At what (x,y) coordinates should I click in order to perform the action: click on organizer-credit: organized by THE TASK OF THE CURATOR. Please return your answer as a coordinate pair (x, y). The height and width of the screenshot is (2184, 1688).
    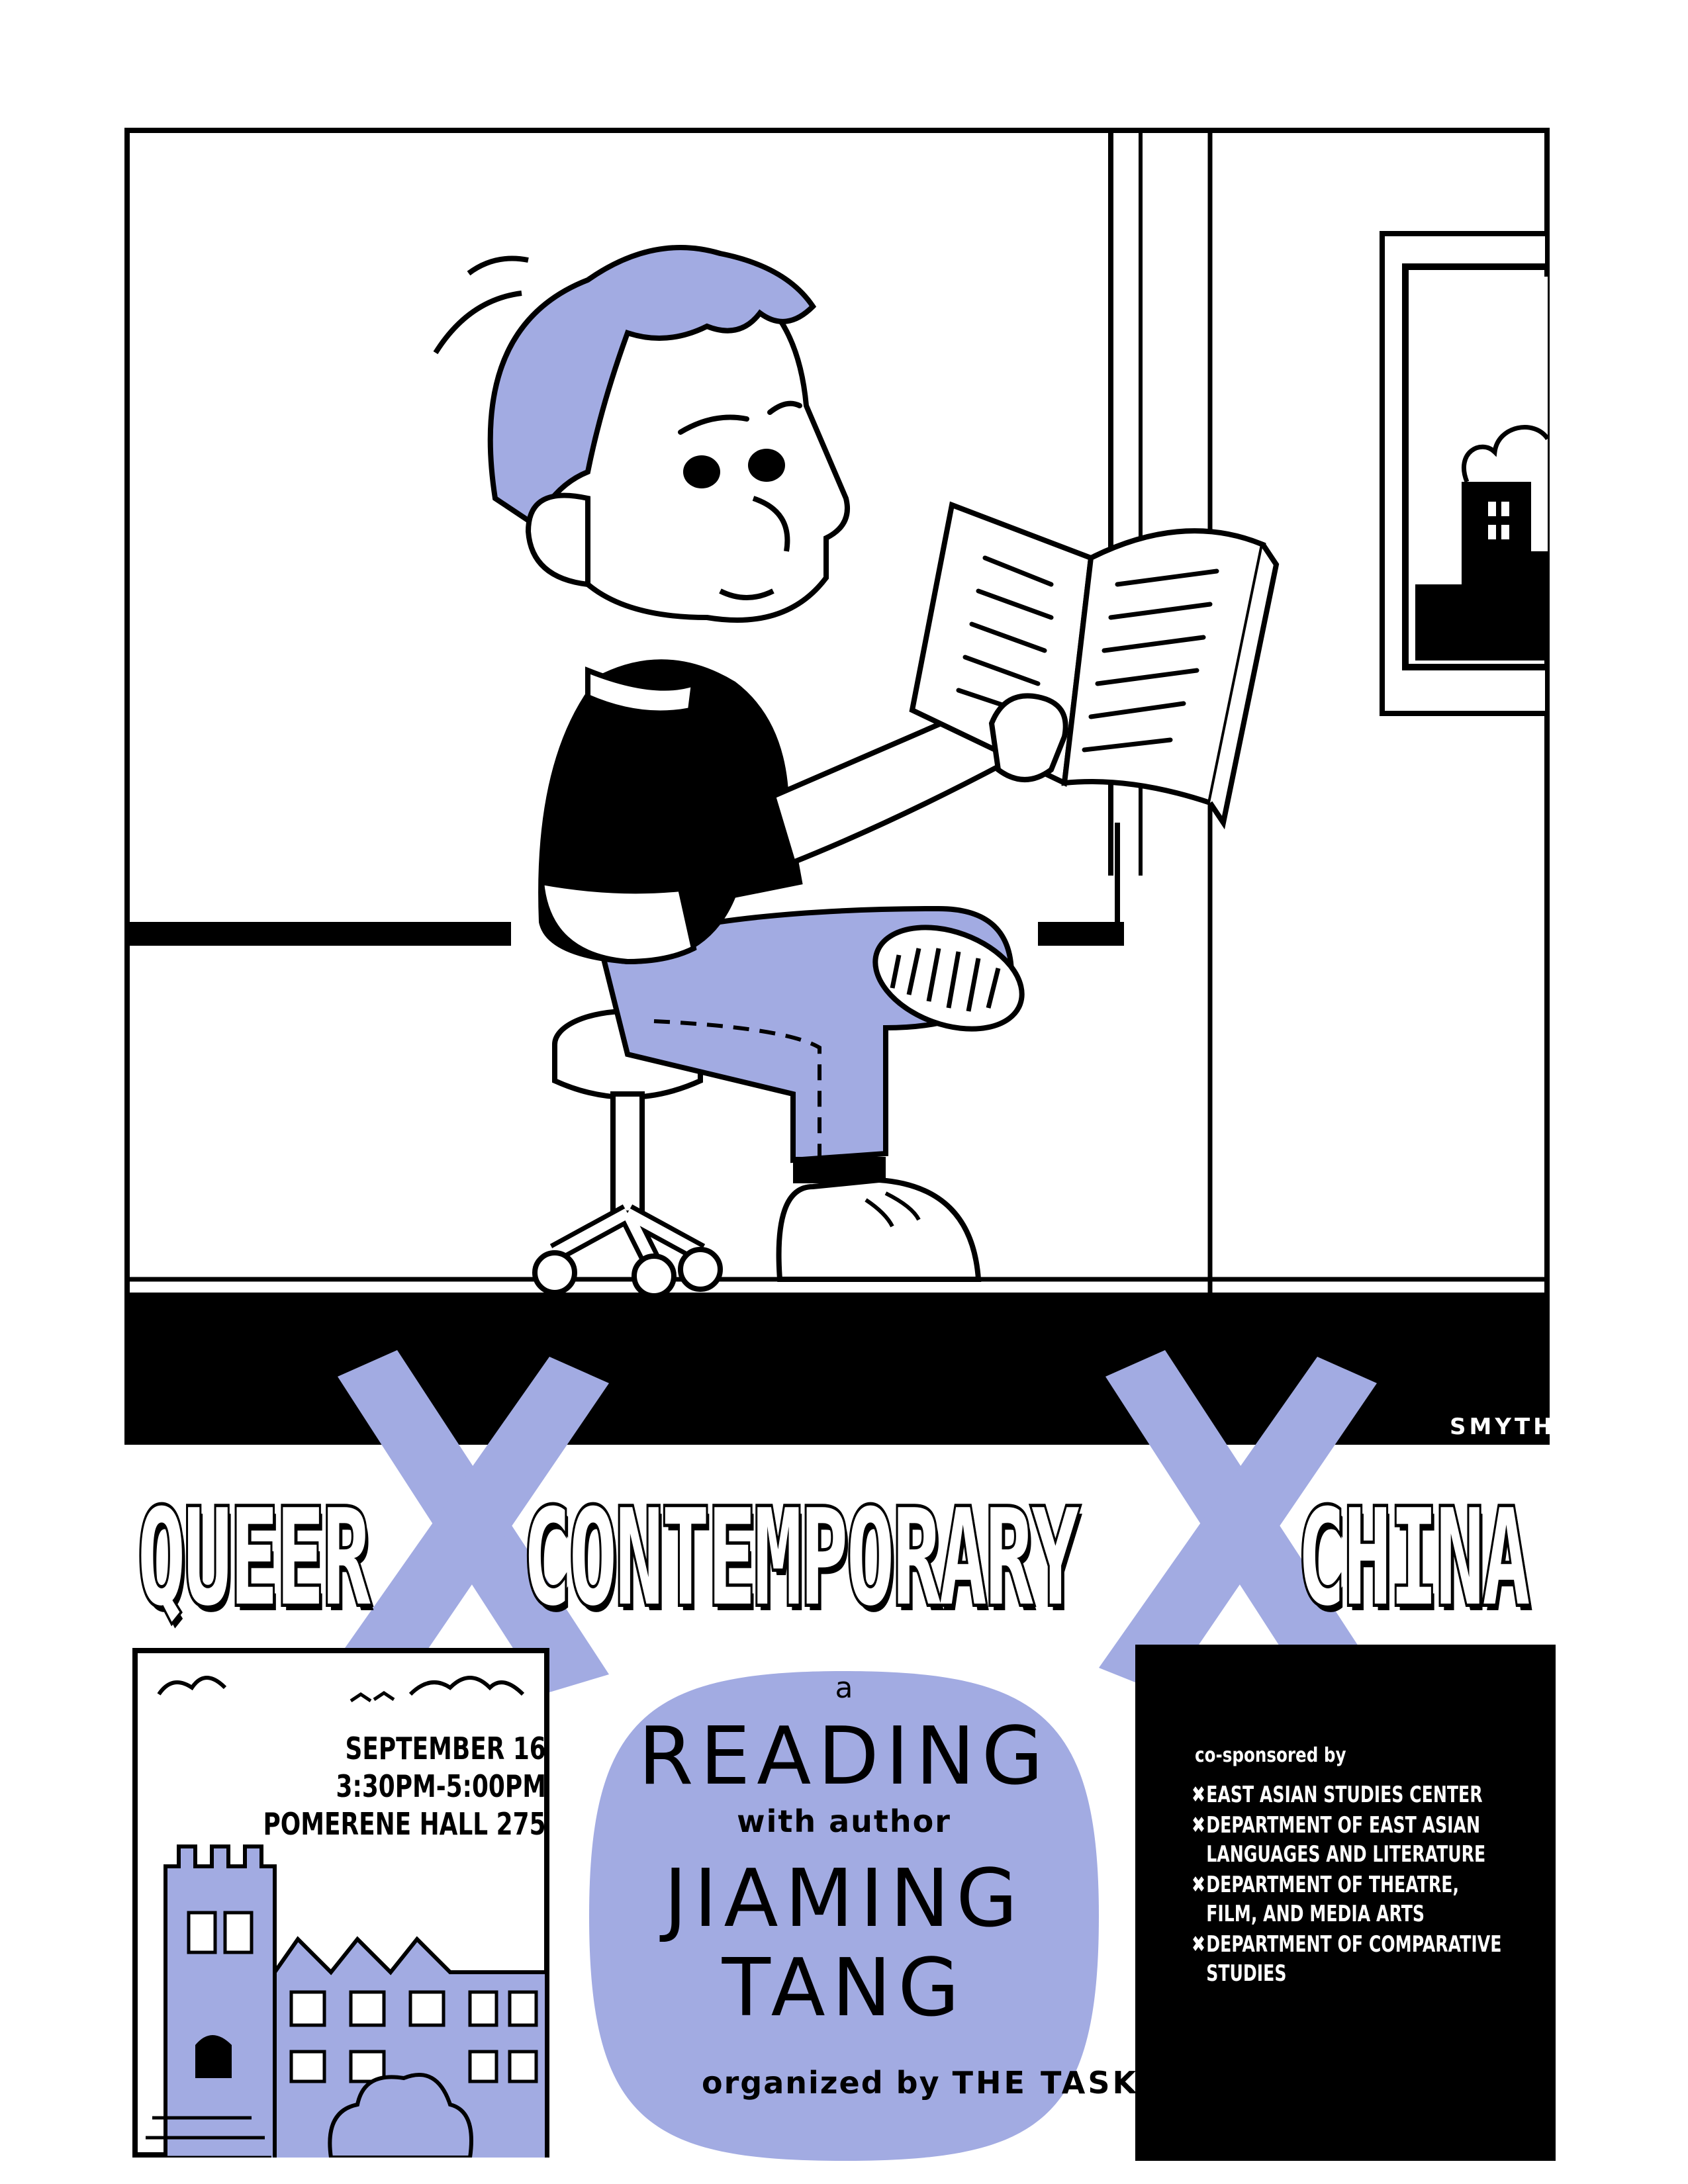
    Looking at the image, I should click on (1093, 2083).